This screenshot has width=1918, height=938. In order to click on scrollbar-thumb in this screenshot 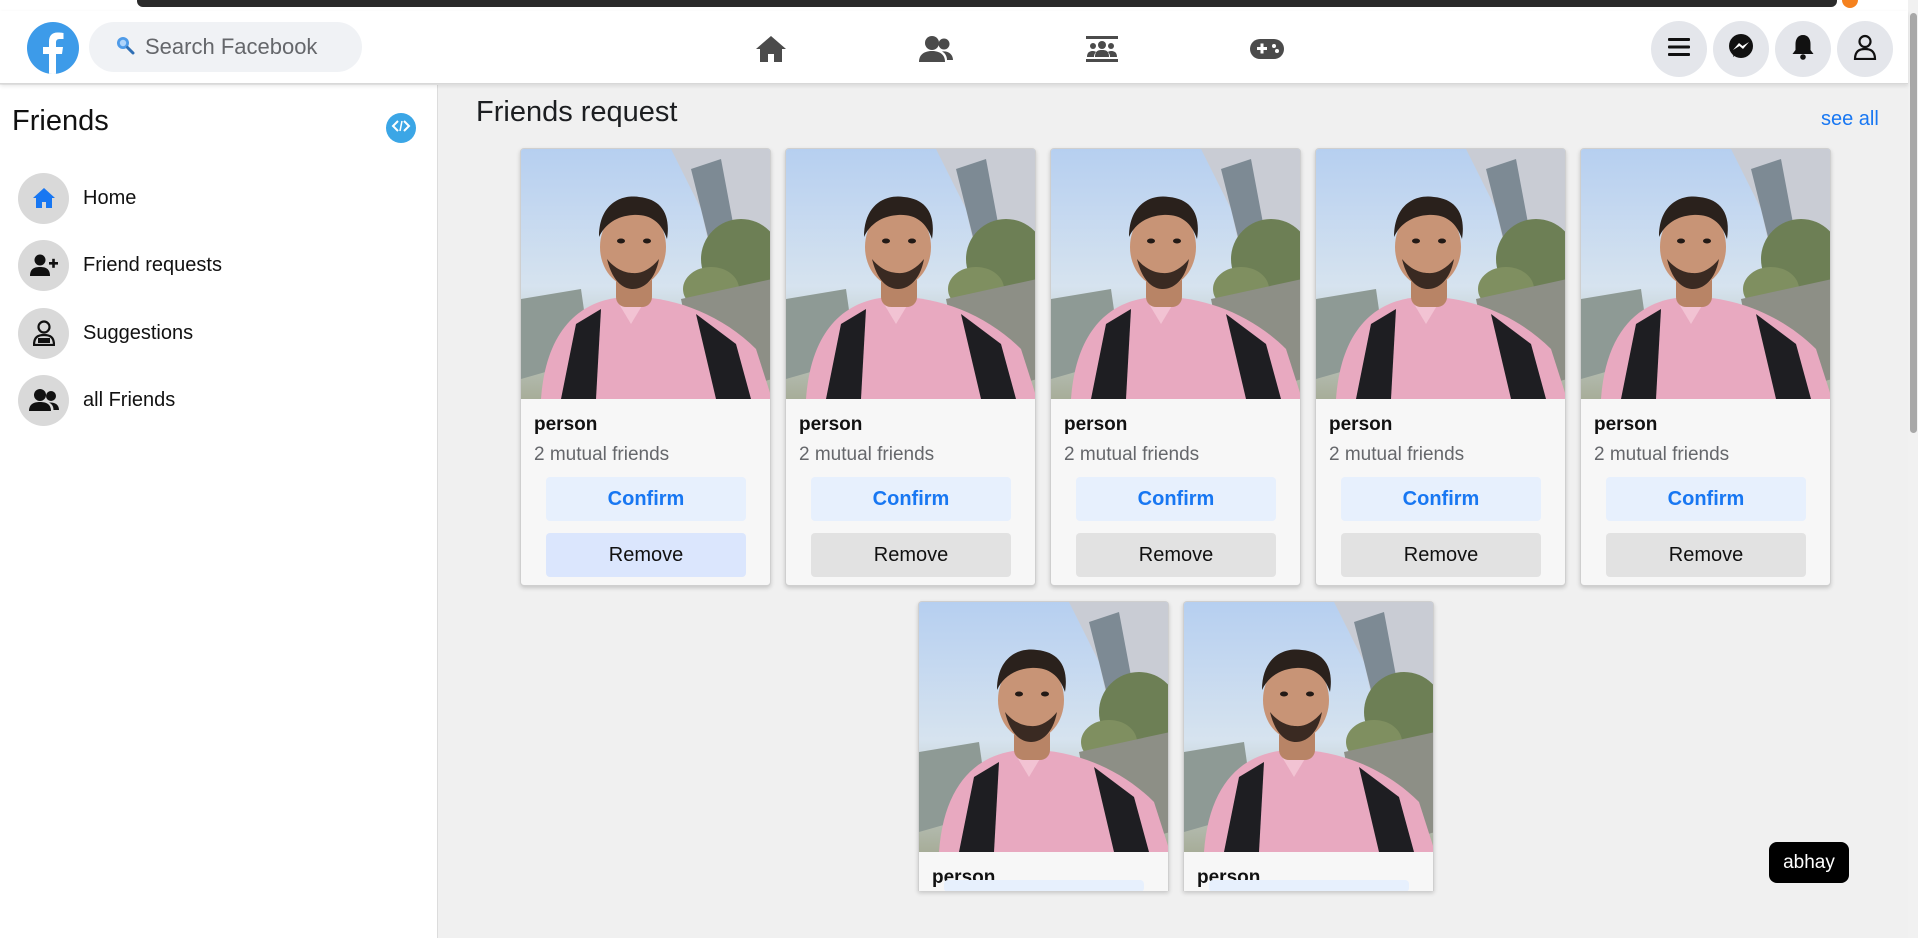, I will do `click(1913, 223)`.